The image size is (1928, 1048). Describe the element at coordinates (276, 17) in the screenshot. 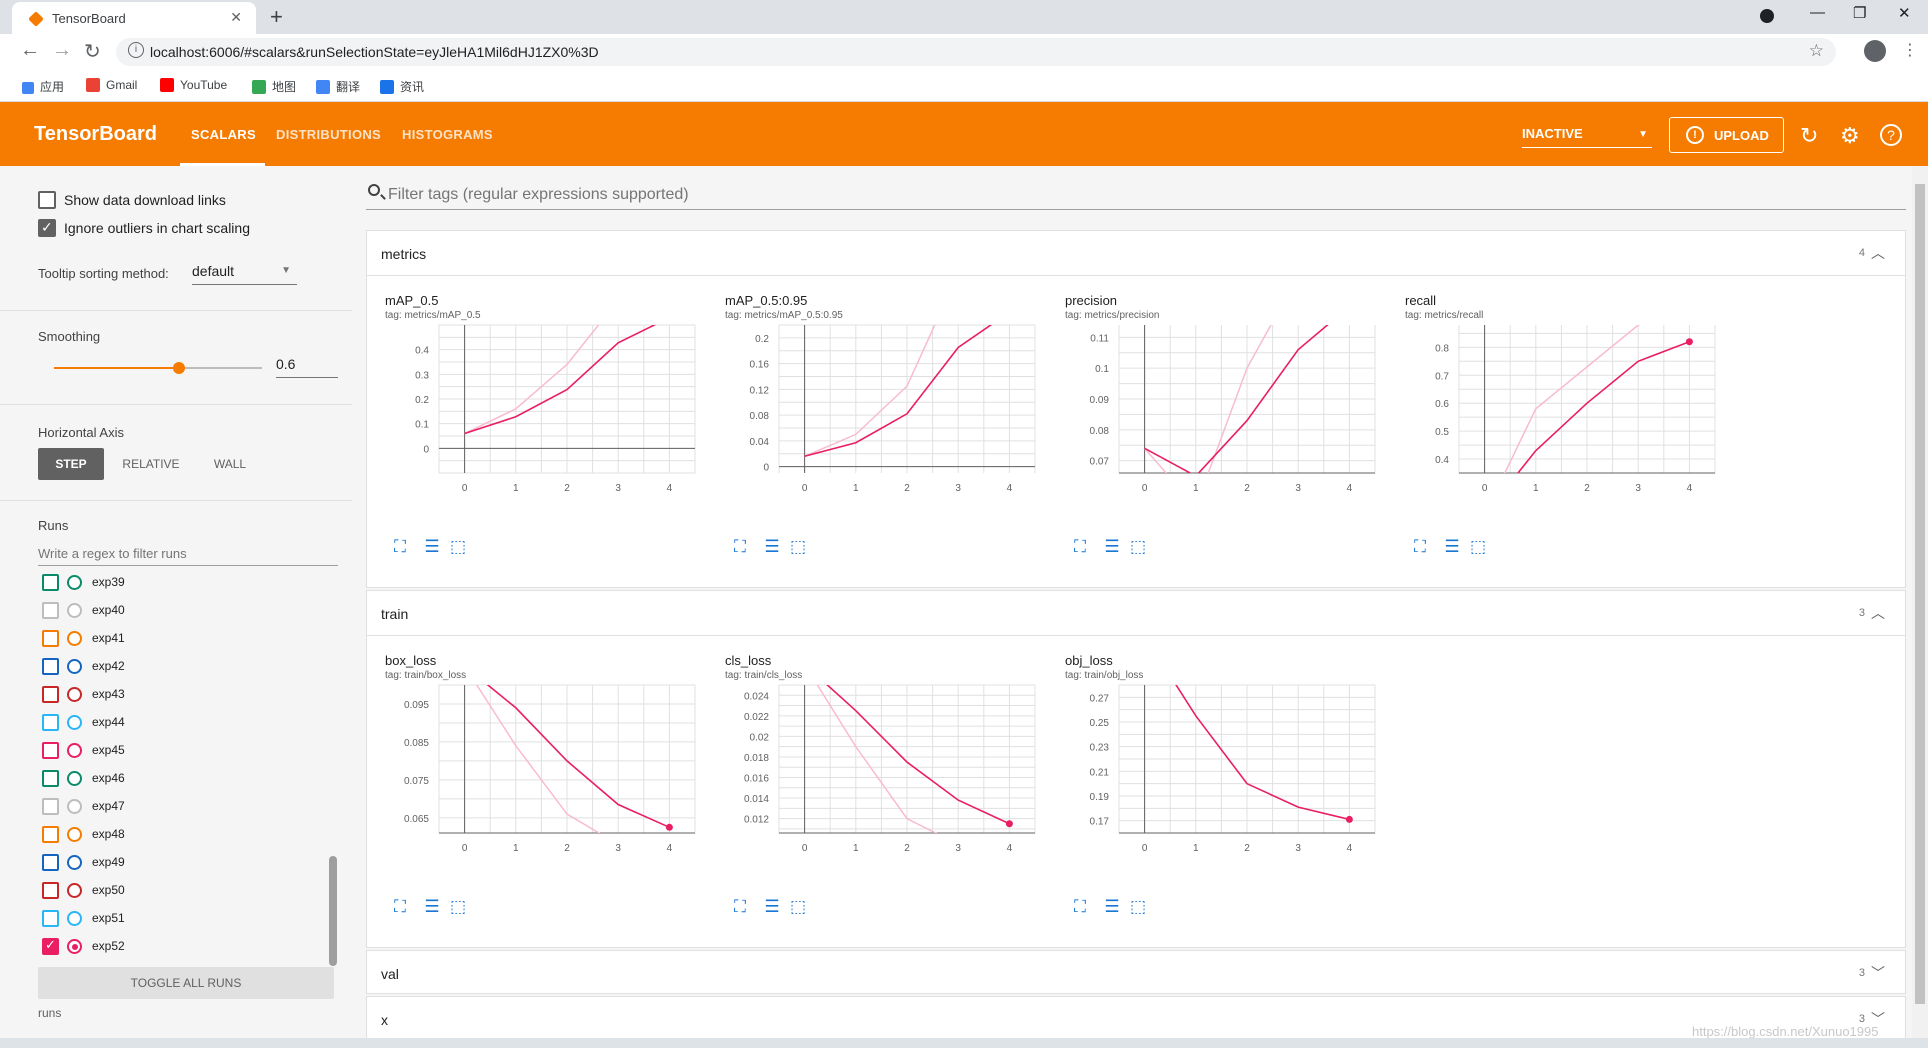

I see `new-tab-button: +` at that location.